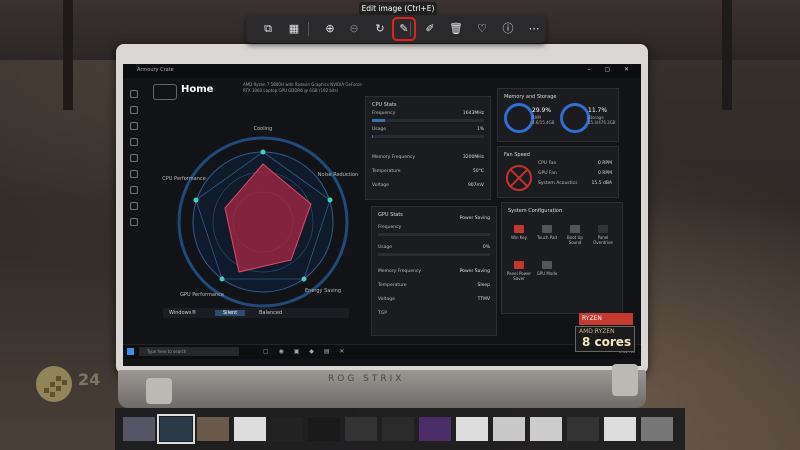  Describe the element at coordinates (428, 136) in the screenshot. I see `cpu-usage-bar` at that location.